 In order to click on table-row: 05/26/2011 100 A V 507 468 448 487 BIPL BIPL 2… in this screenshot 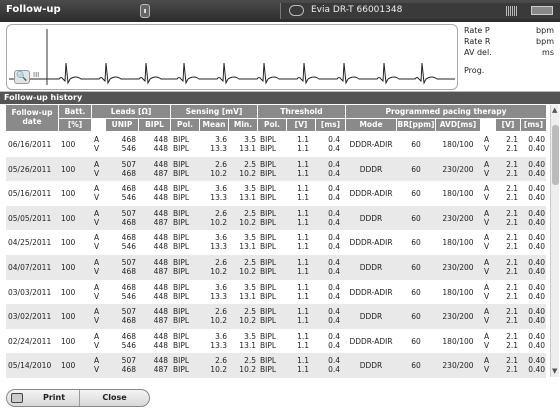, I will do `click(276, 169)`.